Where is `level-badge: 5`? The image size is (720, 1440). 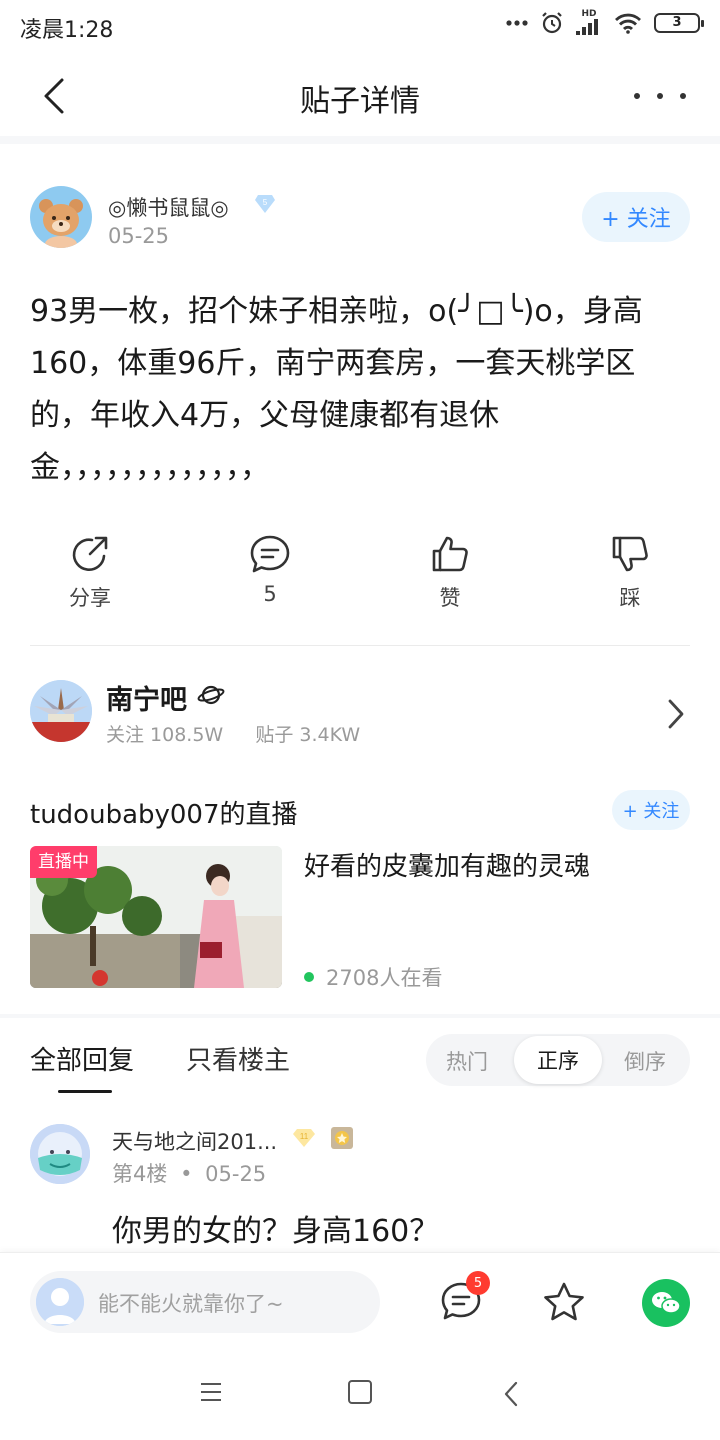
level-badge: 5 is located at coordinates (265, 204).